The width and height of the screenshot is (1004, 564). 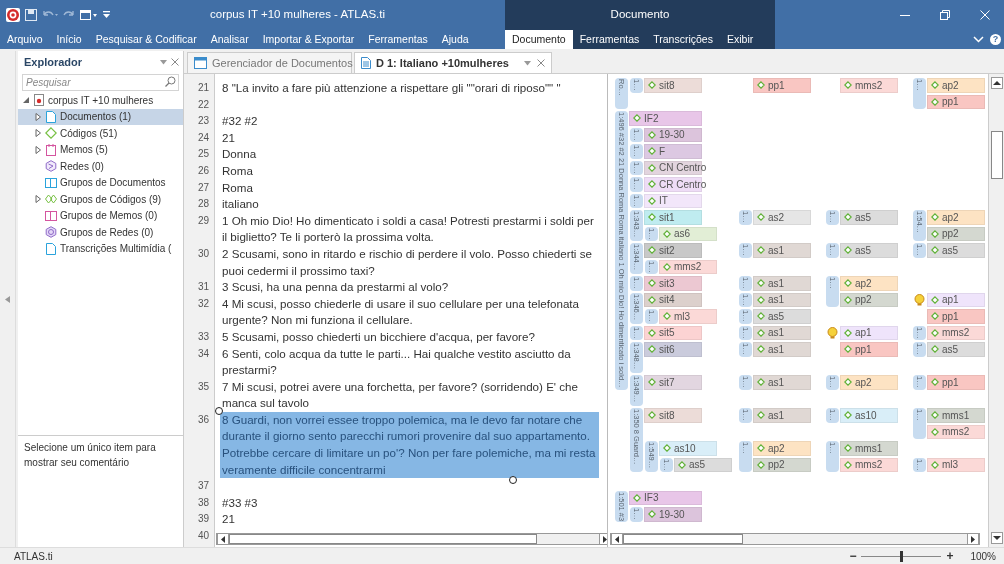 What do you see at coordinates (673, 85) in the screenshot?
I see `code-tag: sit8` at bounding box center [673, 85].